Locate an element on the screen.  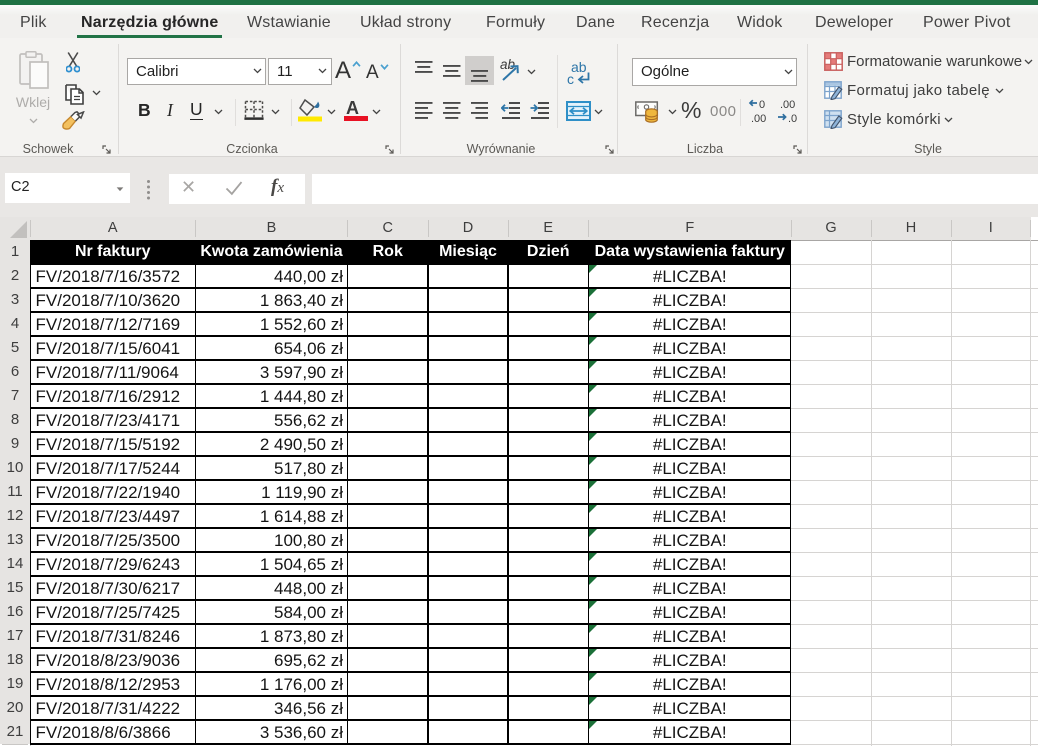
svg-text: .0 is located at coordinates (792, 119).